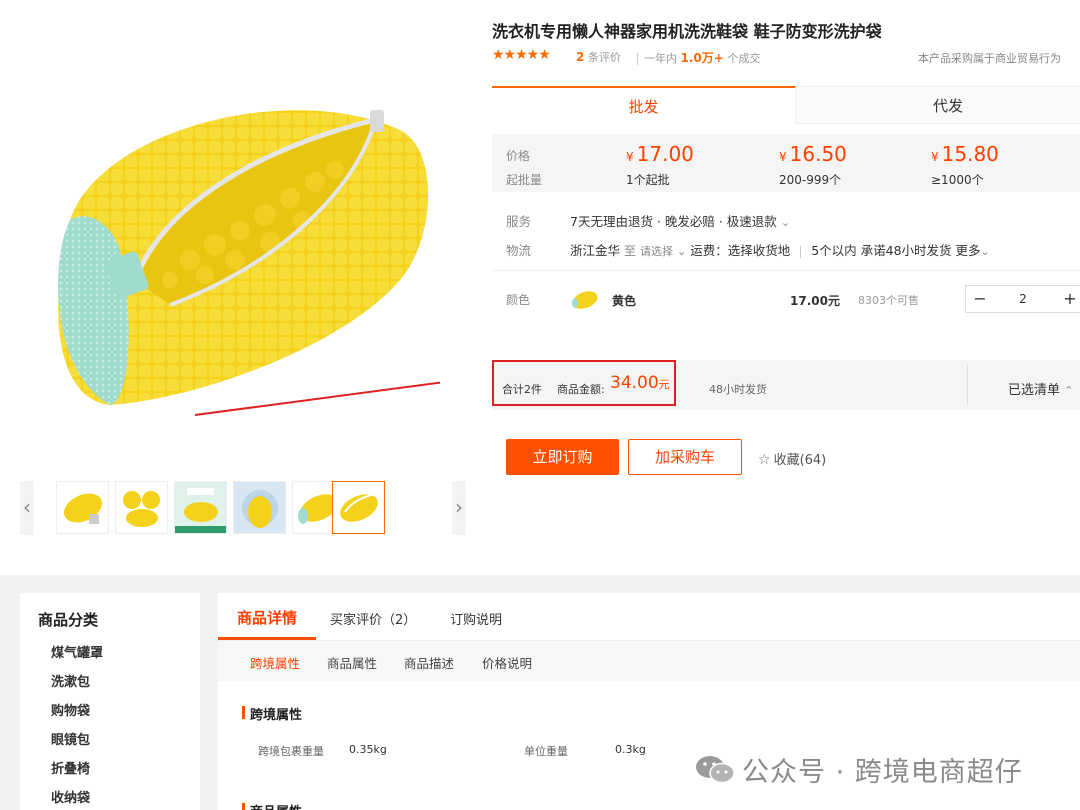 This screenshot has height=810, width=1080. What do you see at coordinates (70, 680) in the screenshot?
I see `category-item: 洗漱包` at bounding box center [70, 680].